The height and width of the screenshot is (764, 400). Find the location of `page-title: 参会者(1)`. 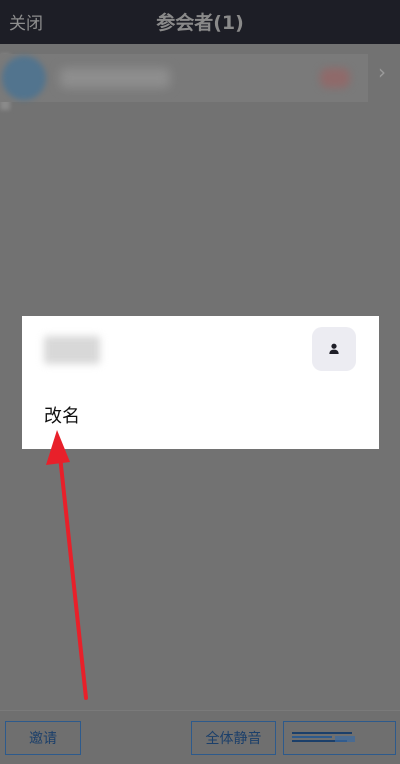

page-title: 参会者(1) is located at coordinates (200, 23).